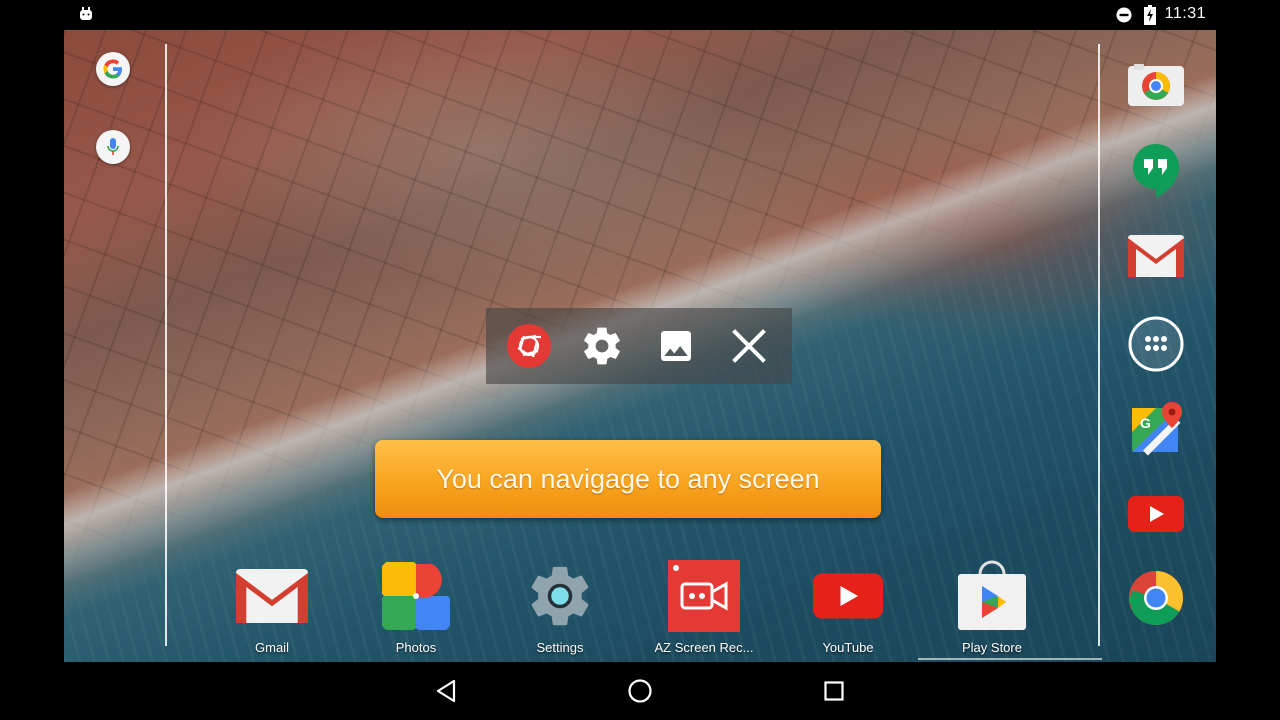 This screenshot has height=720, width=1280. I want to click on navigation-bar, so click(640, 691).